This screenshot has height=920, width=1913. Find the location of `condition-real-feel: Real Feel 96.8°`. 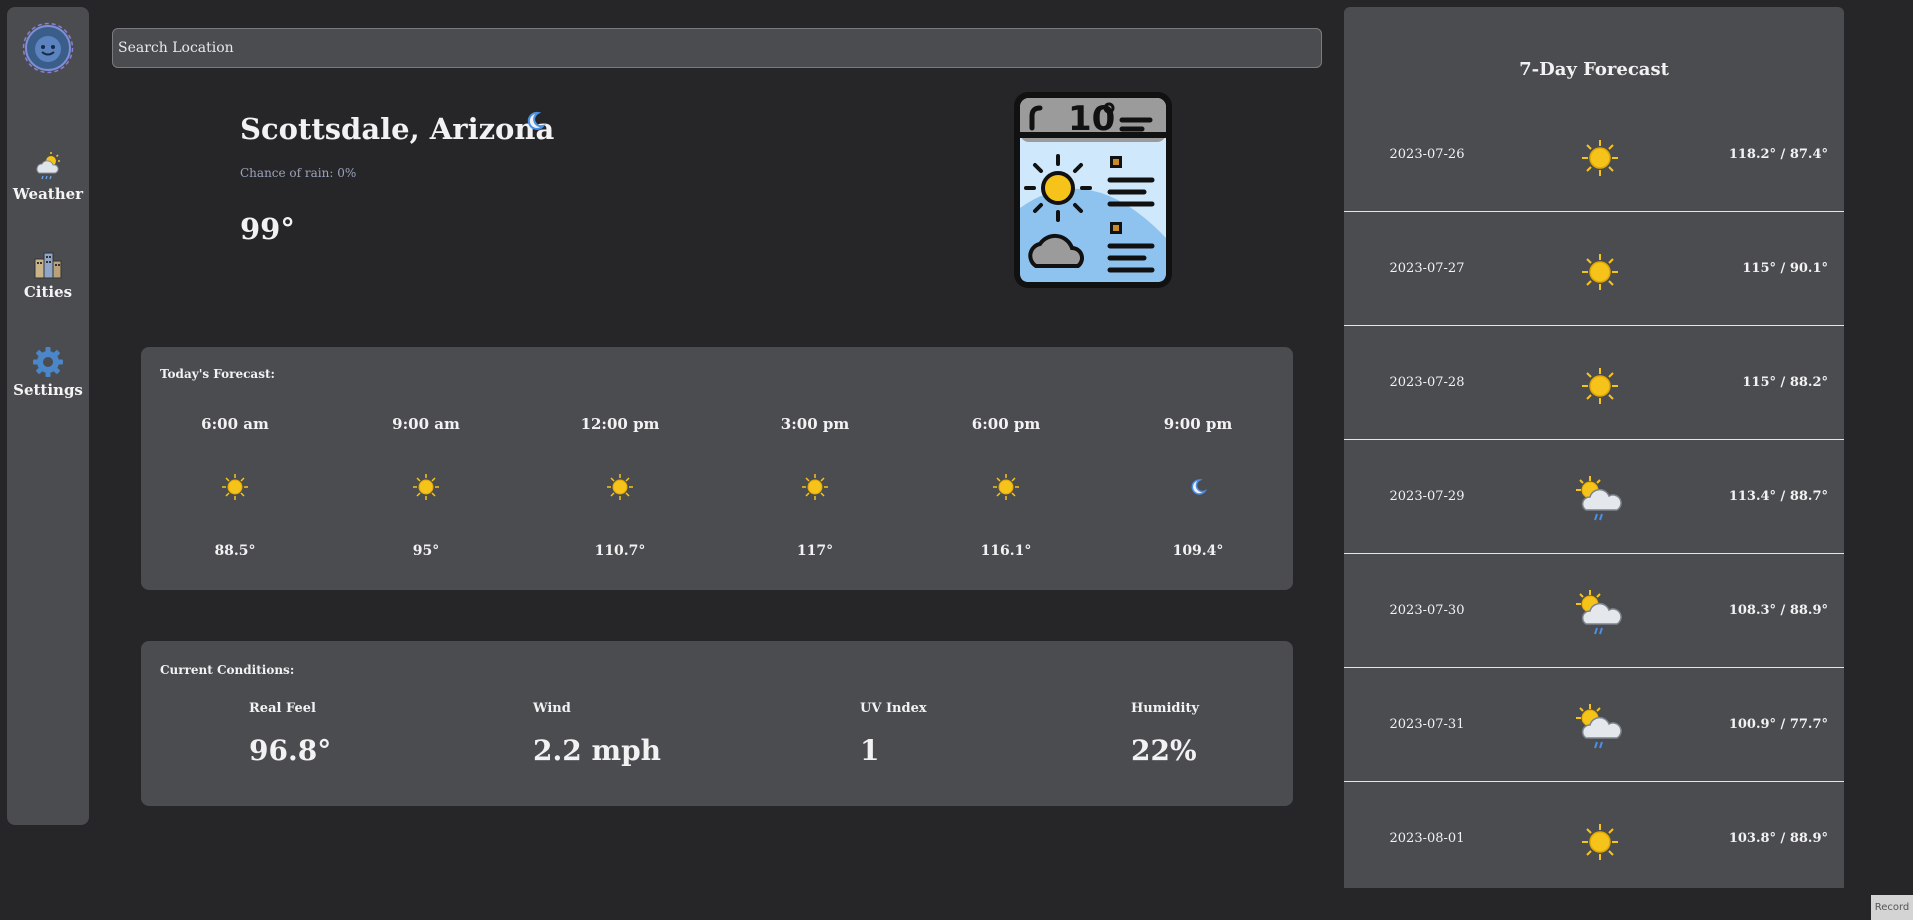

condition-real-feel: Real Feel 96.8° is located at coordinates (290, 734).